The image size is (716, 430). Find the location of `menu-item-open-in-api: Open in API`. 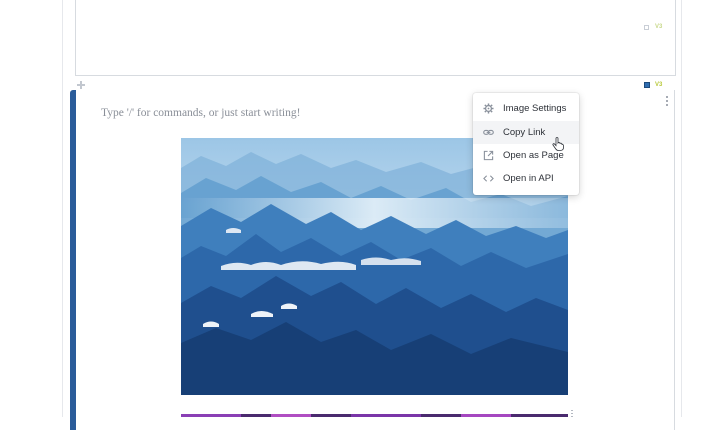

menu-item-open-in-api: Open in API is located at coordinates (526, 178).